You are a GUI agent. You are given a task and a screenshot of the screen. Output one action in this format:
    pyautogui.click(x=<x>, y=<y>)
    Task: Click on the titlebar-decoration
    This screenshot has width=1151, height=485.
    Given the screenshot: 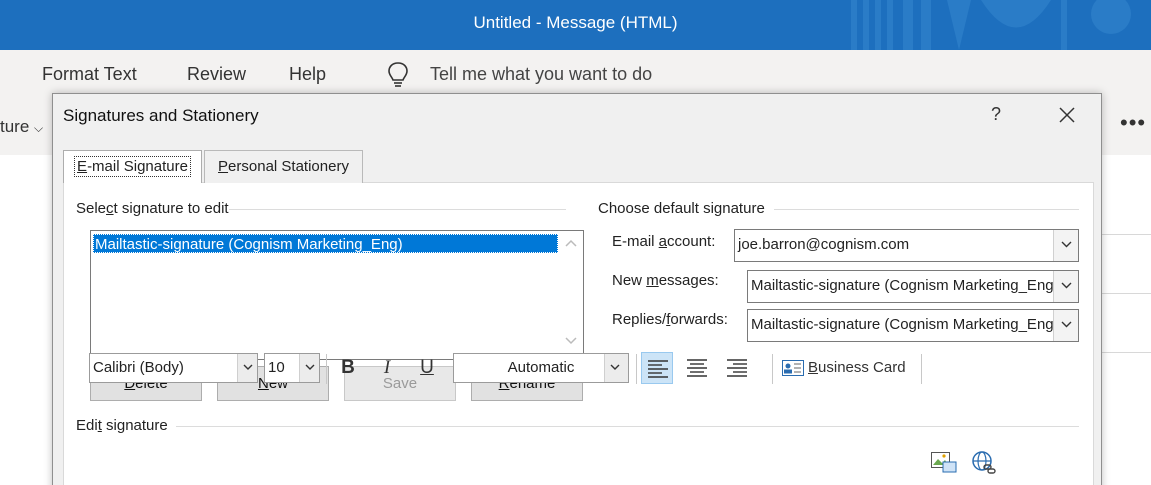 What is the action you would take?
    pyautogui.click(x=991, y=25)
    